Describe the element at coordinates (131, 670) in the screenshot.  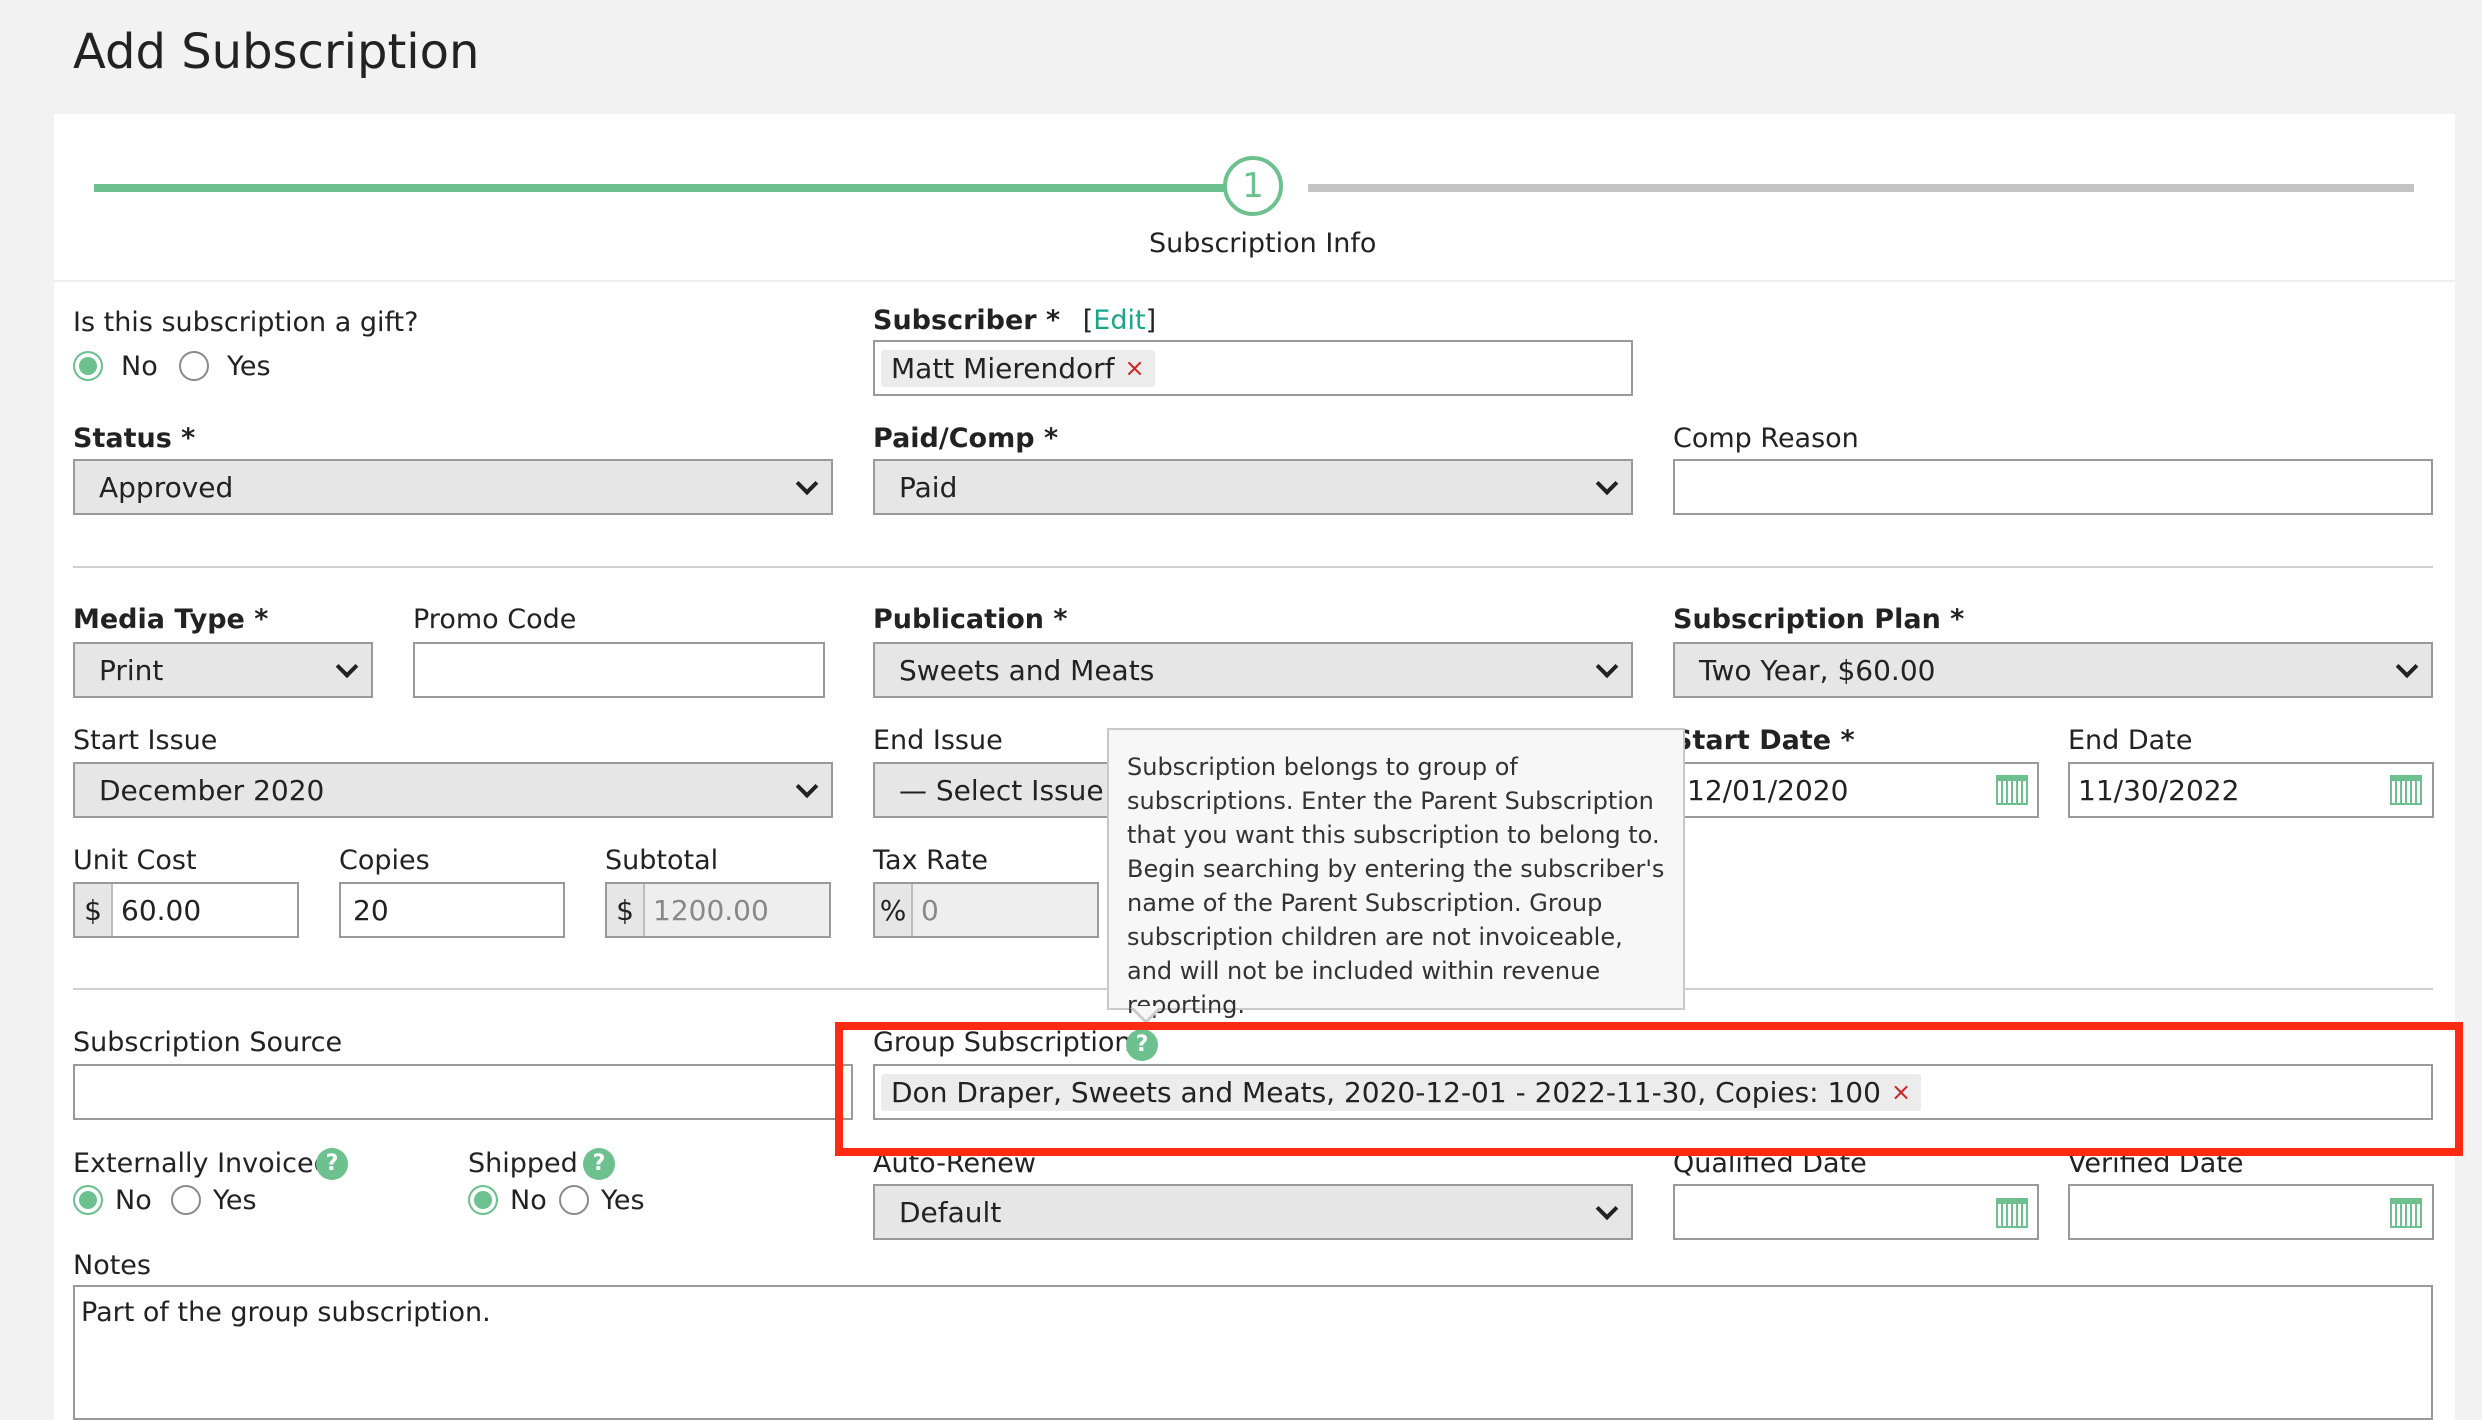
I see `media-type-value: Print` at that location.